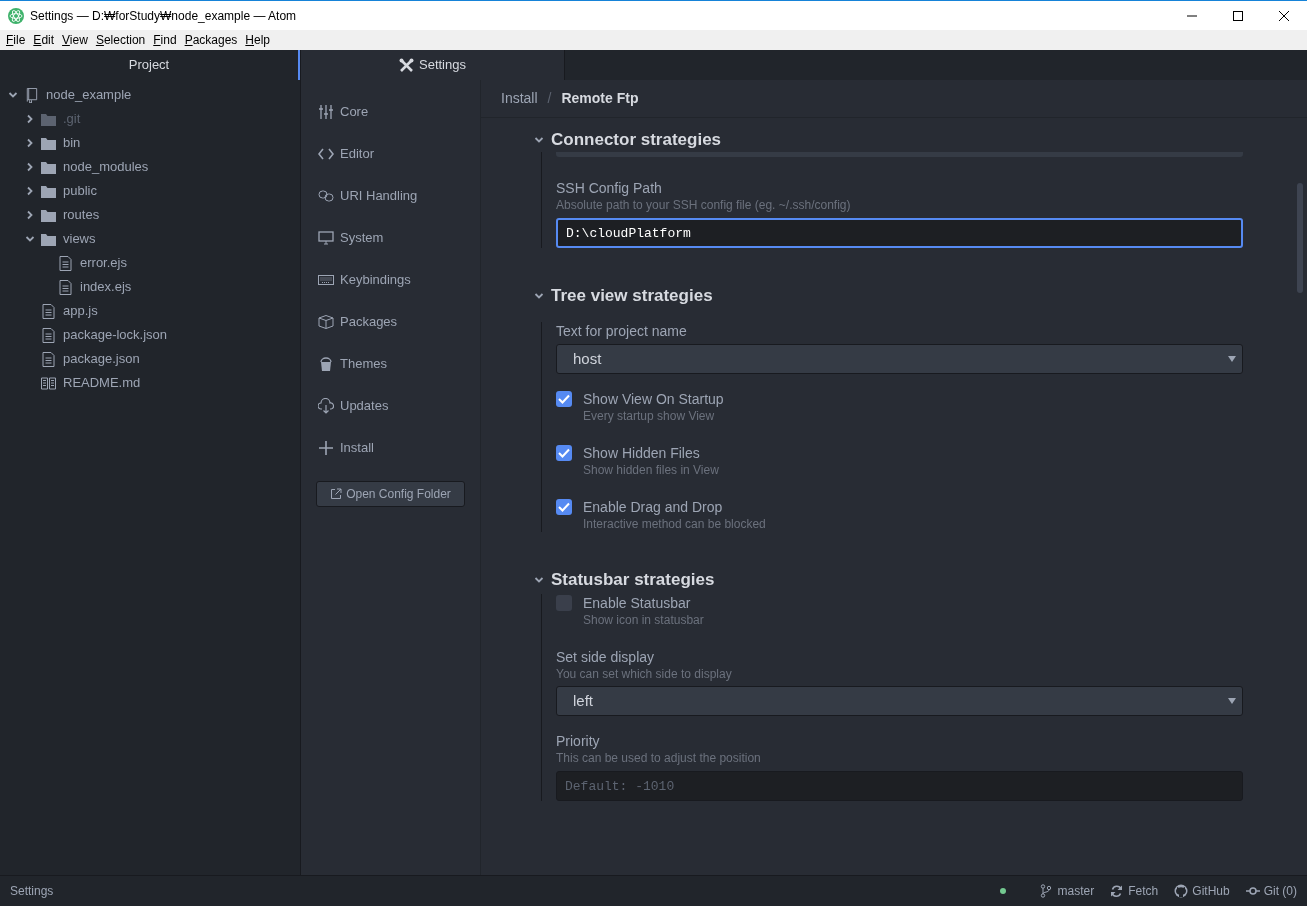 This screenshot has height=906, width=1307. I want to click on window-title: Settings — D:₩forStudy₩node_example — Atom, so click(163, 16).